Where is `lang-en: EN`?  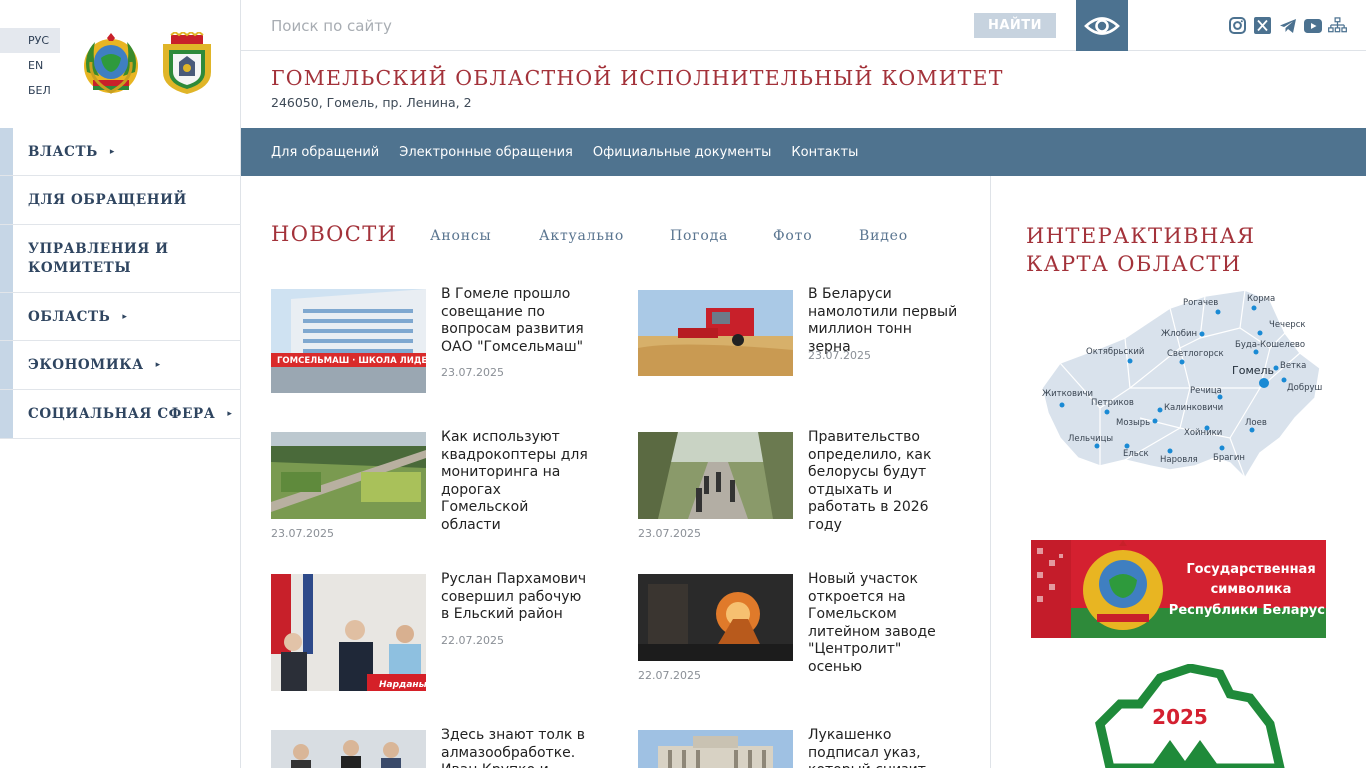 lang-en: EN is located at coordinates (30, 65).